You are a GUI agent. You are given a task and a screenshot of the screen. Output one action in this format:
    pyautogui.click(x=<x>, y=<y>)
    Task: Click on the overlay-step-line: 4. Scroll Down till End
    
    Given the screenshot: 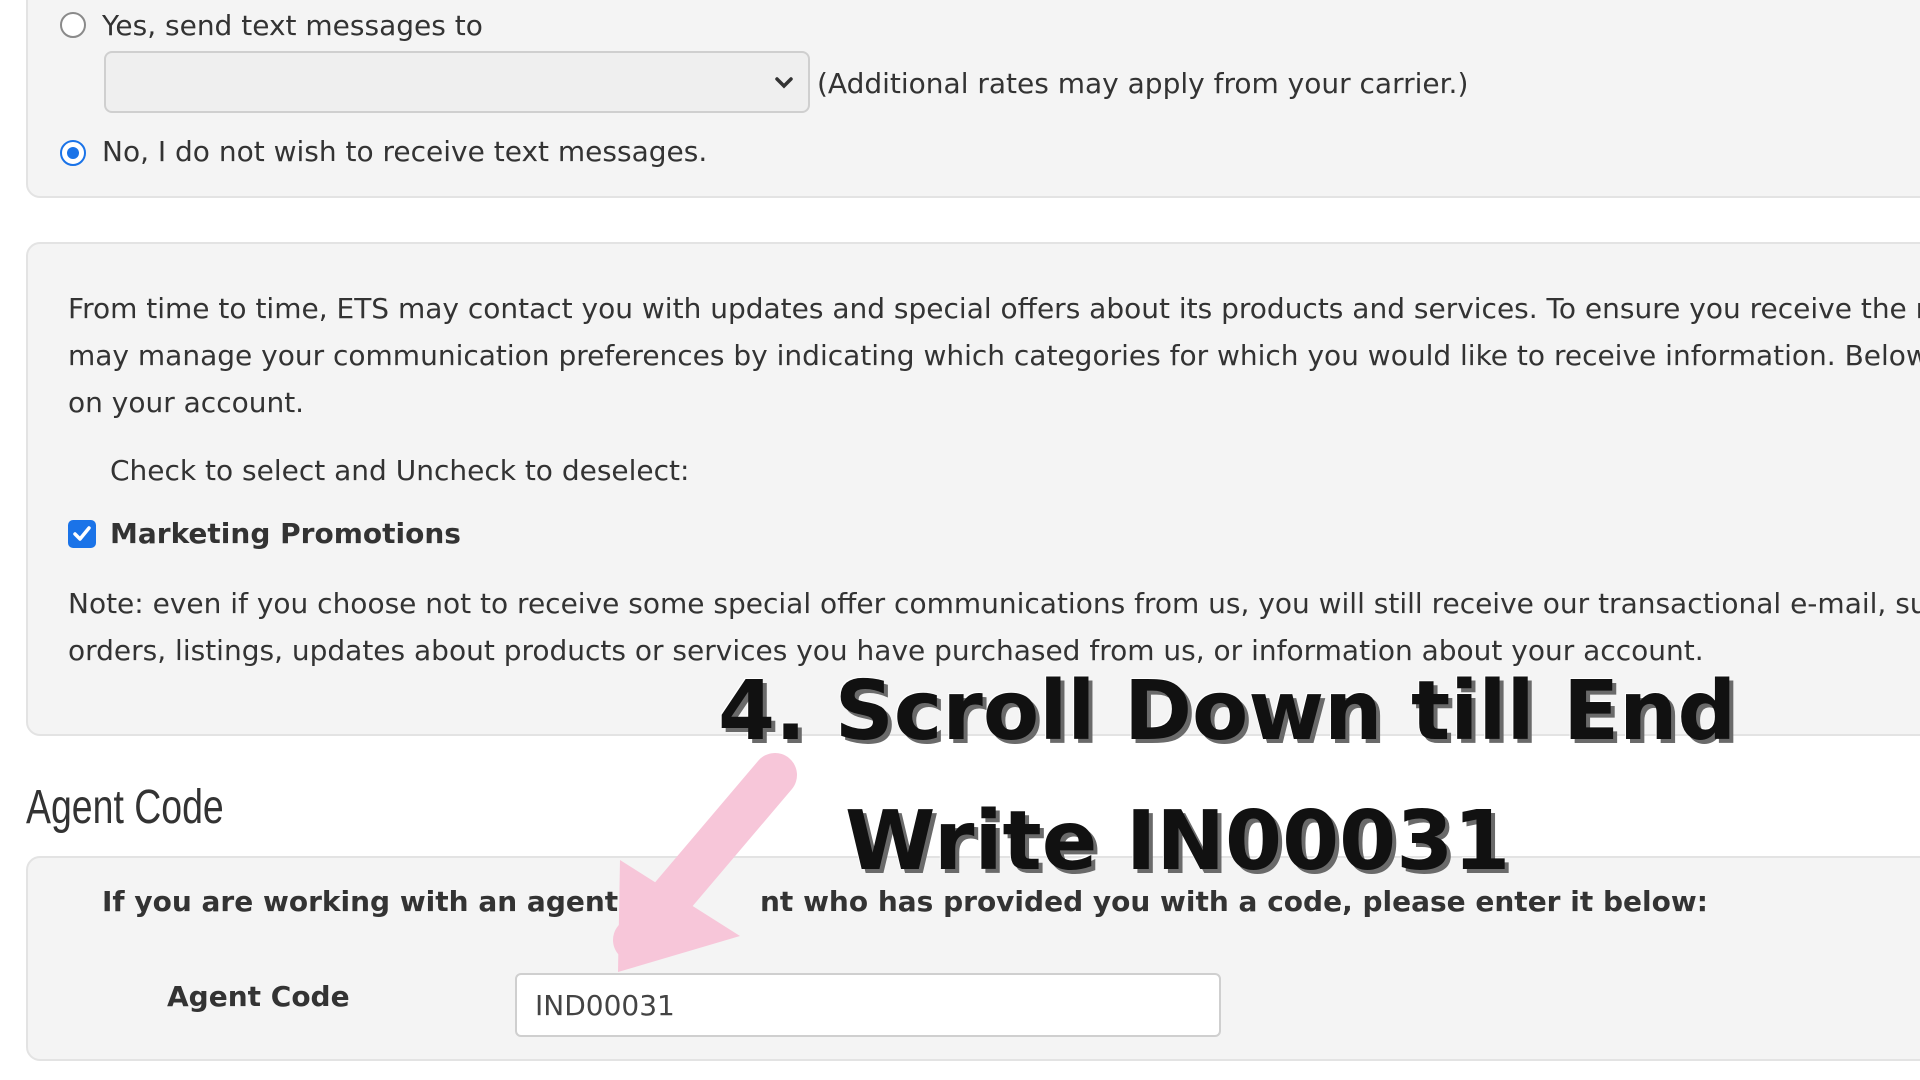 What is the action you would take?
    pyautogui.click(x=1227, y=711)
    